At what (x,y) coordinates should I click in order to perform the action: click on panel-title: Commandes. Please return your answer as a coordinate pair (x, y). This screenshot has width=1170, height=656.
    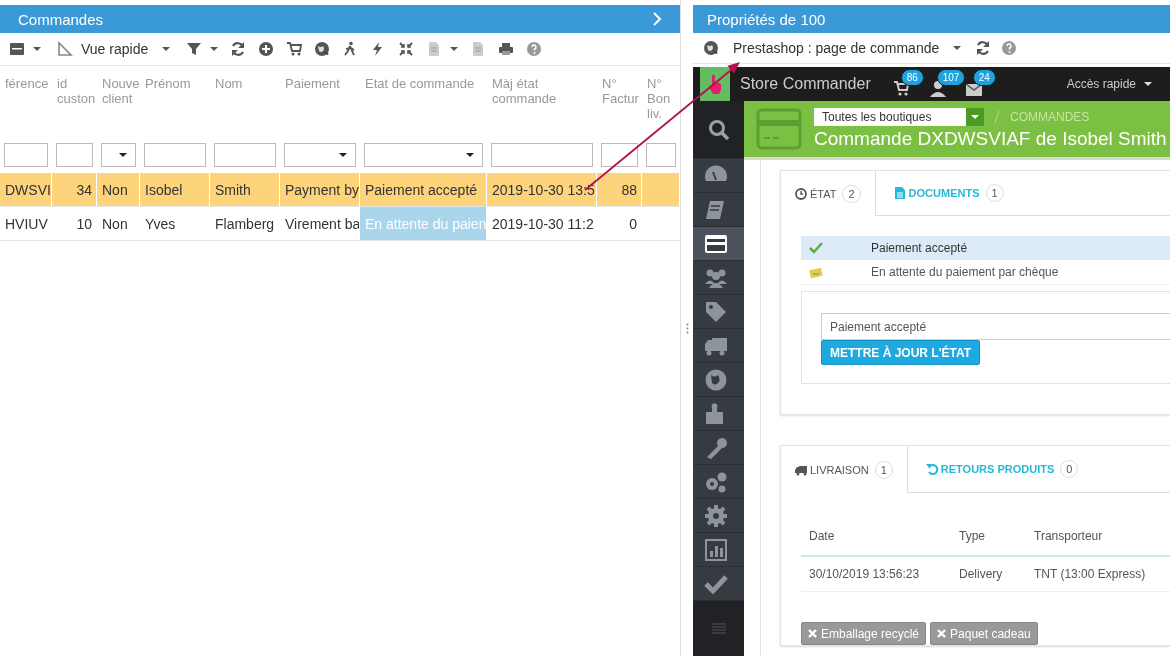
    Looking at the image, I should click on (61, 19).